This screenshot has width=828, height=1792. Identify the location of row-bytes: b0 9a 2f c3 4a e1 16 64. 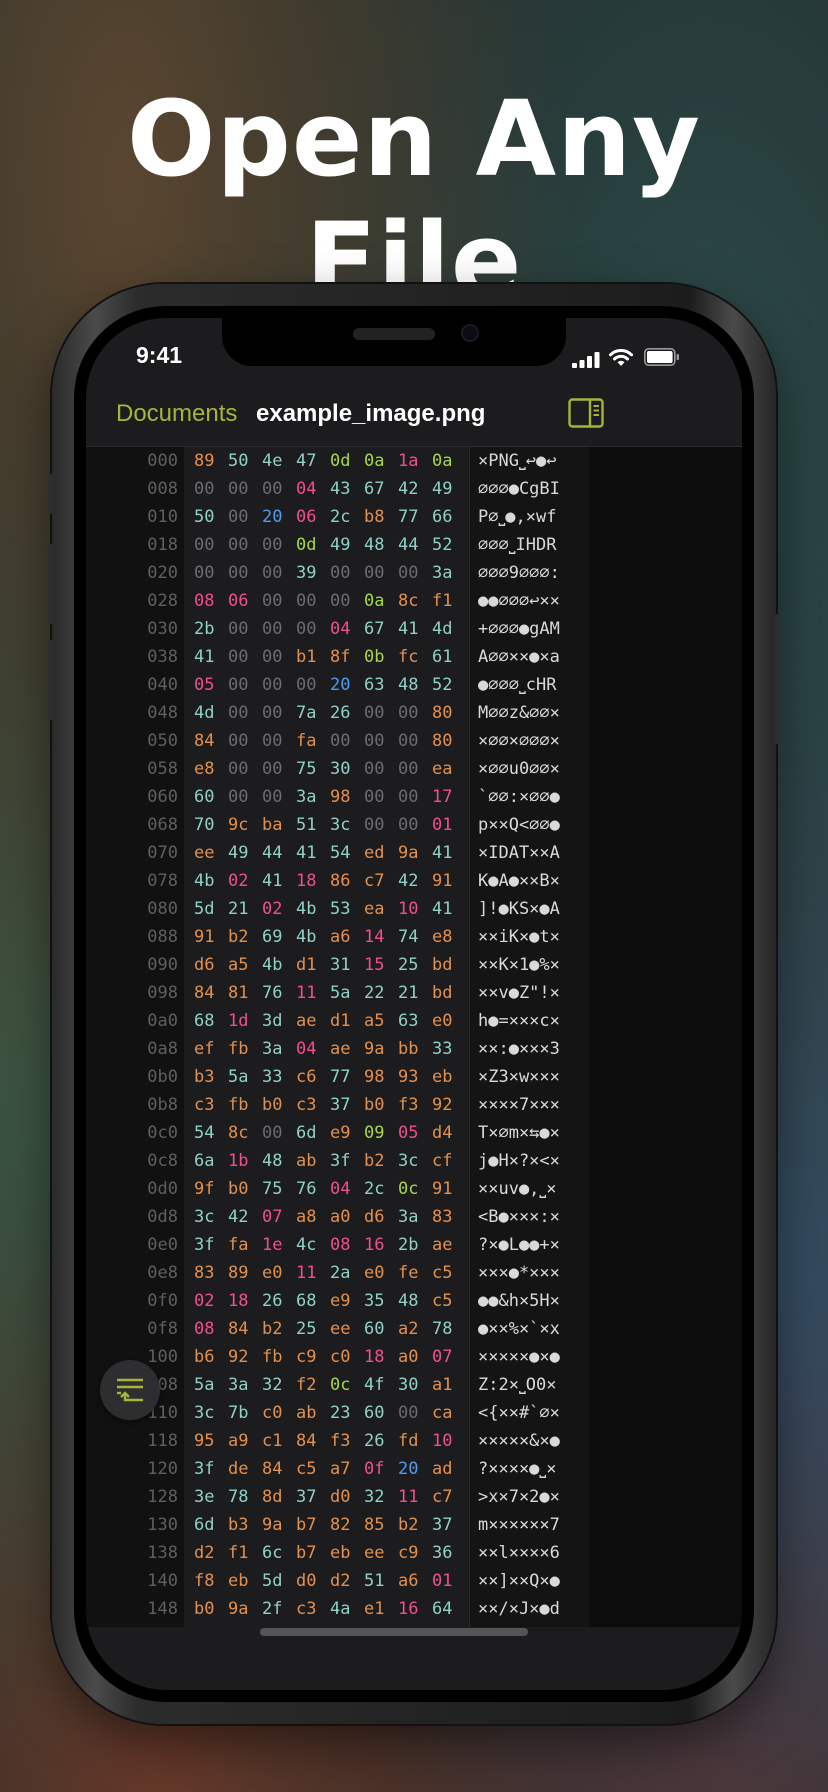
(323, 1609).